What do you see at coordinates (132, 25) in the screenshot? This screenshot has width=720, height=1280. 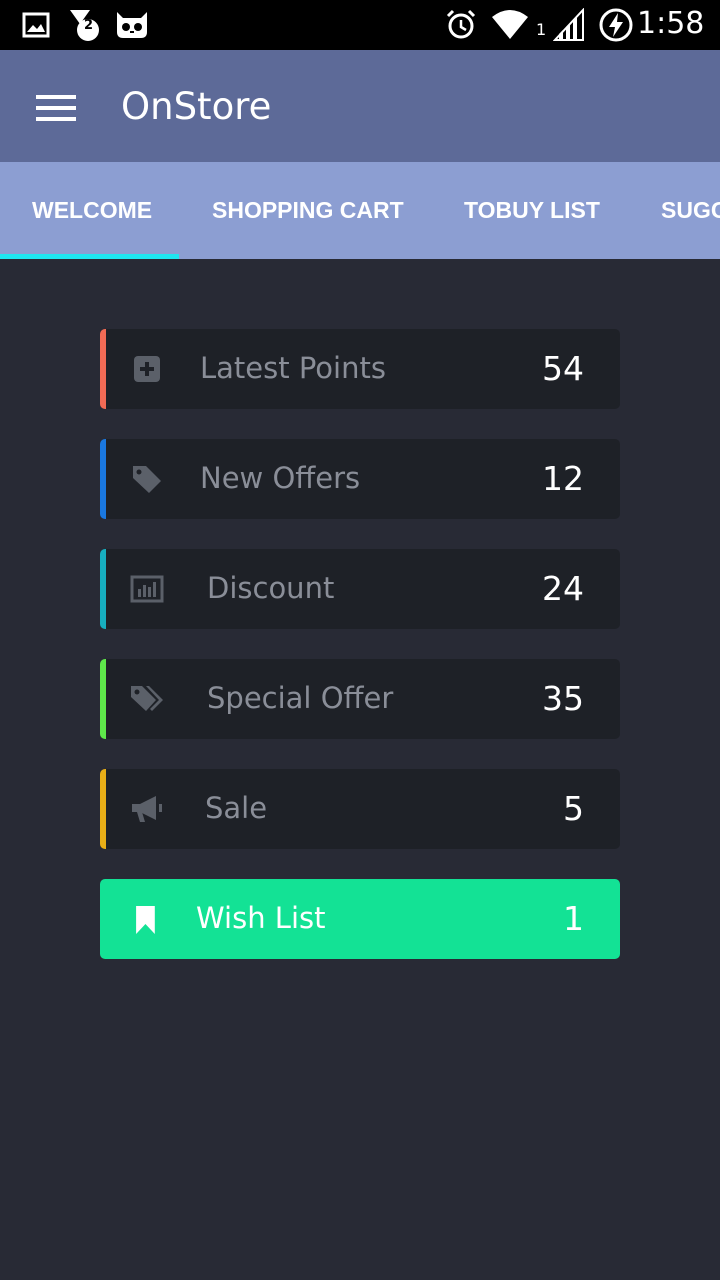 I see `cyanogen-mascot-icon` at bounding box center [132, 25].